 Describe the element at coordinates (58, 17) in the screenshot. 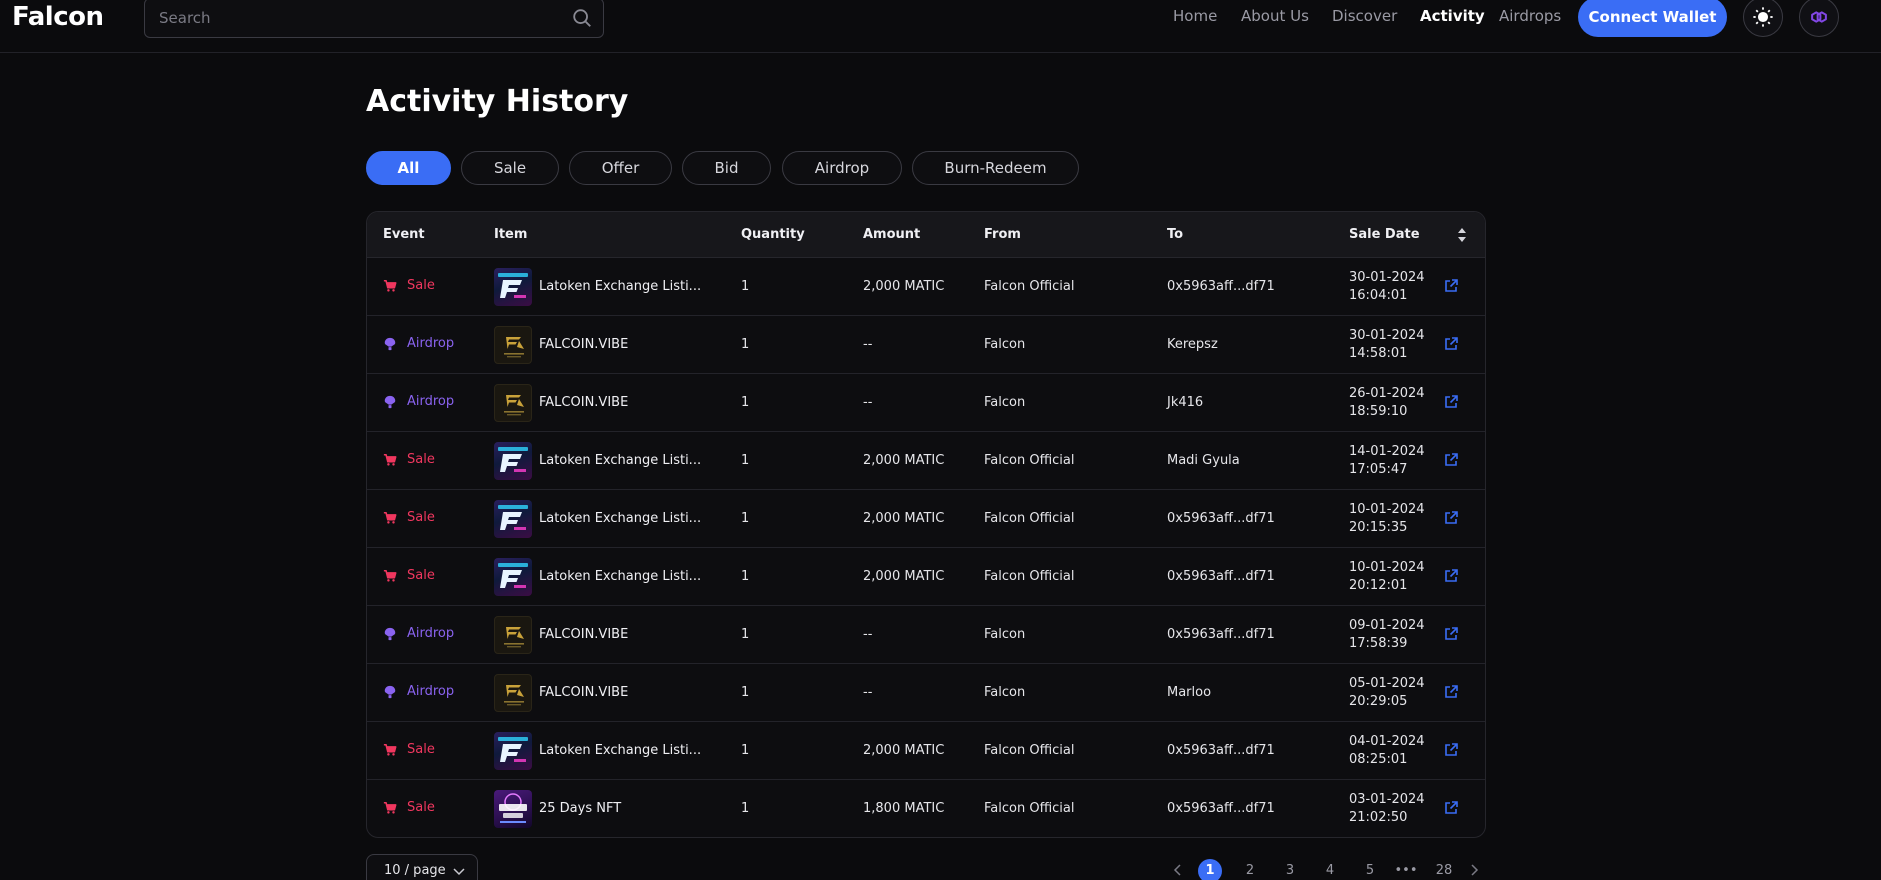

I see `logo: Falcon` at that location.